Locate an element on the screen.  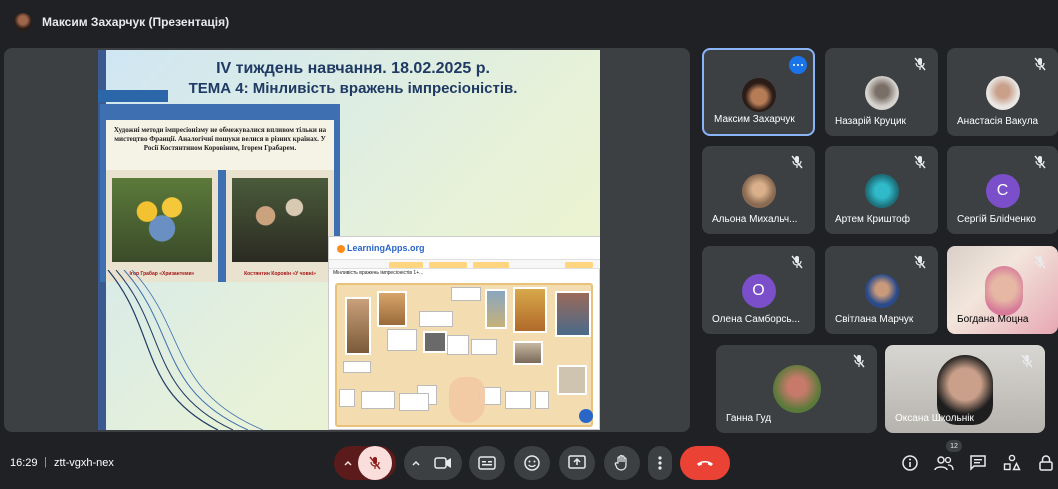
learningapps-logo: LearningApps.org is located at coordinates (386, 248).